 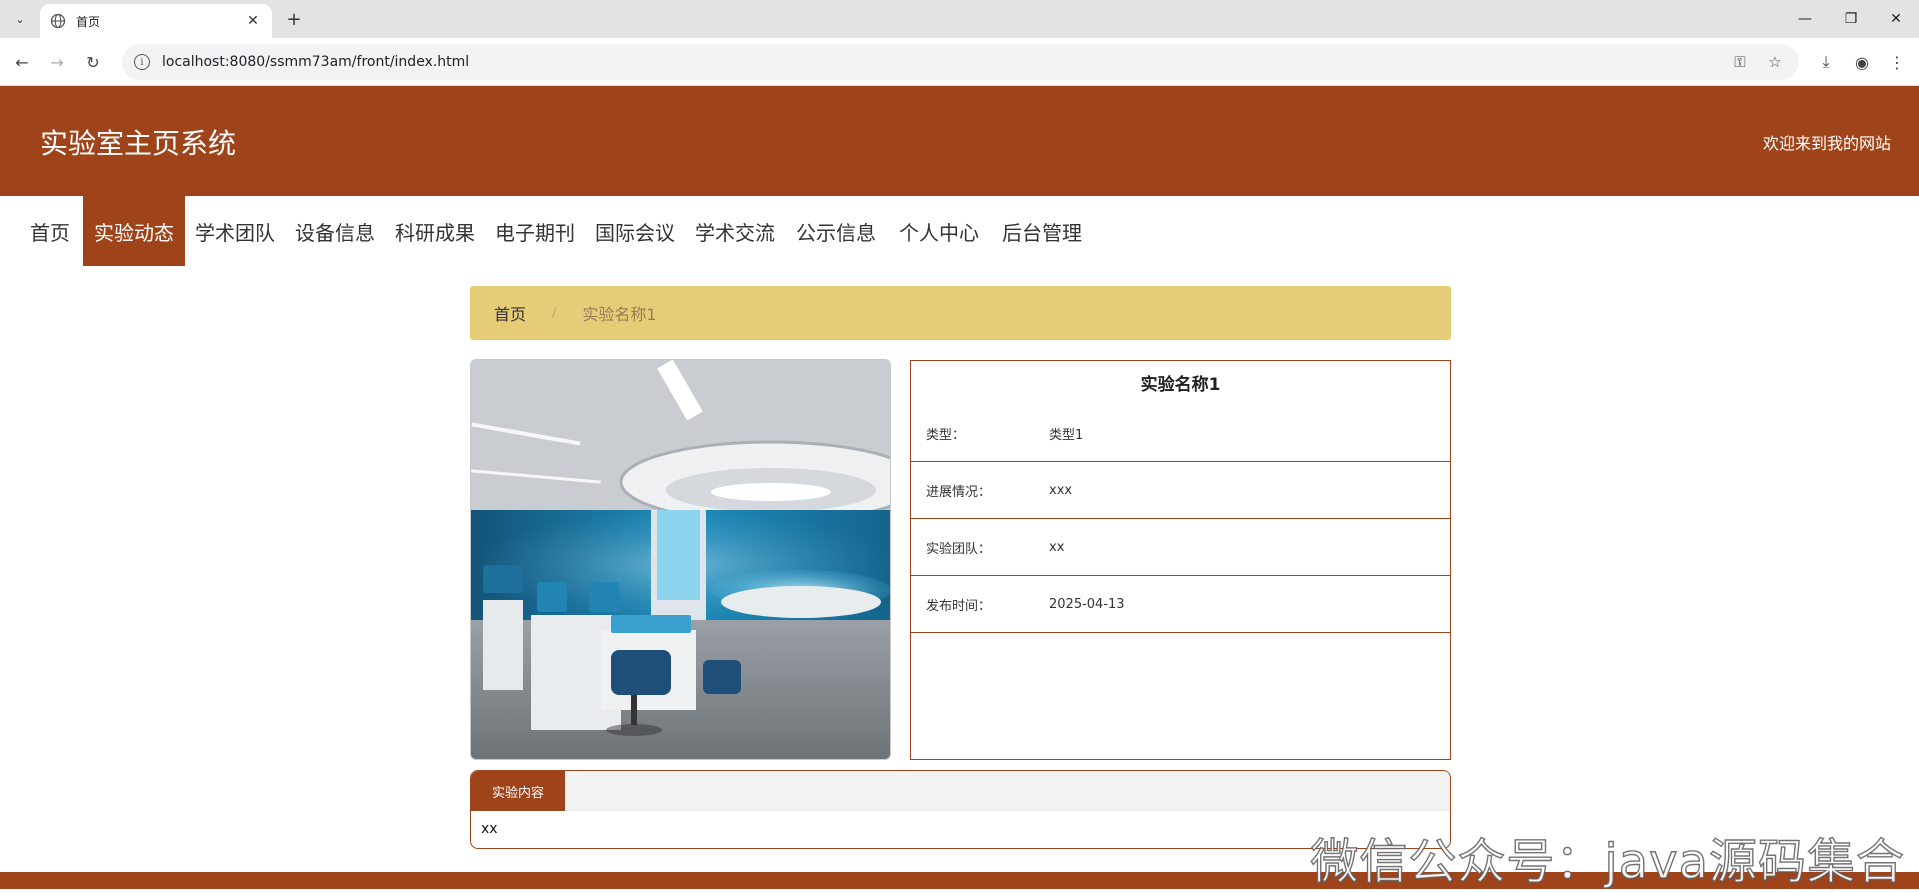 I want to click on info-label: 类型：, so click(x=946, y=435).